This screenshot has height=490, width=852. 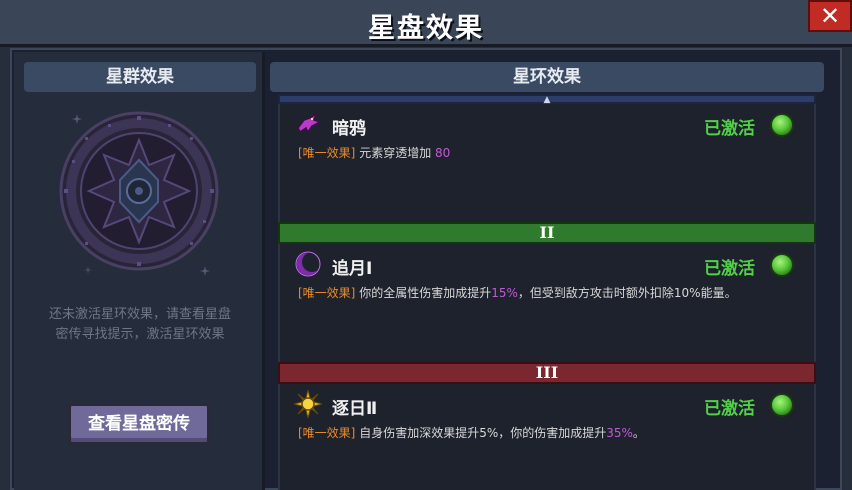 I want to click on ring-effects-header: 星环效果, so click(x=547, y=77).